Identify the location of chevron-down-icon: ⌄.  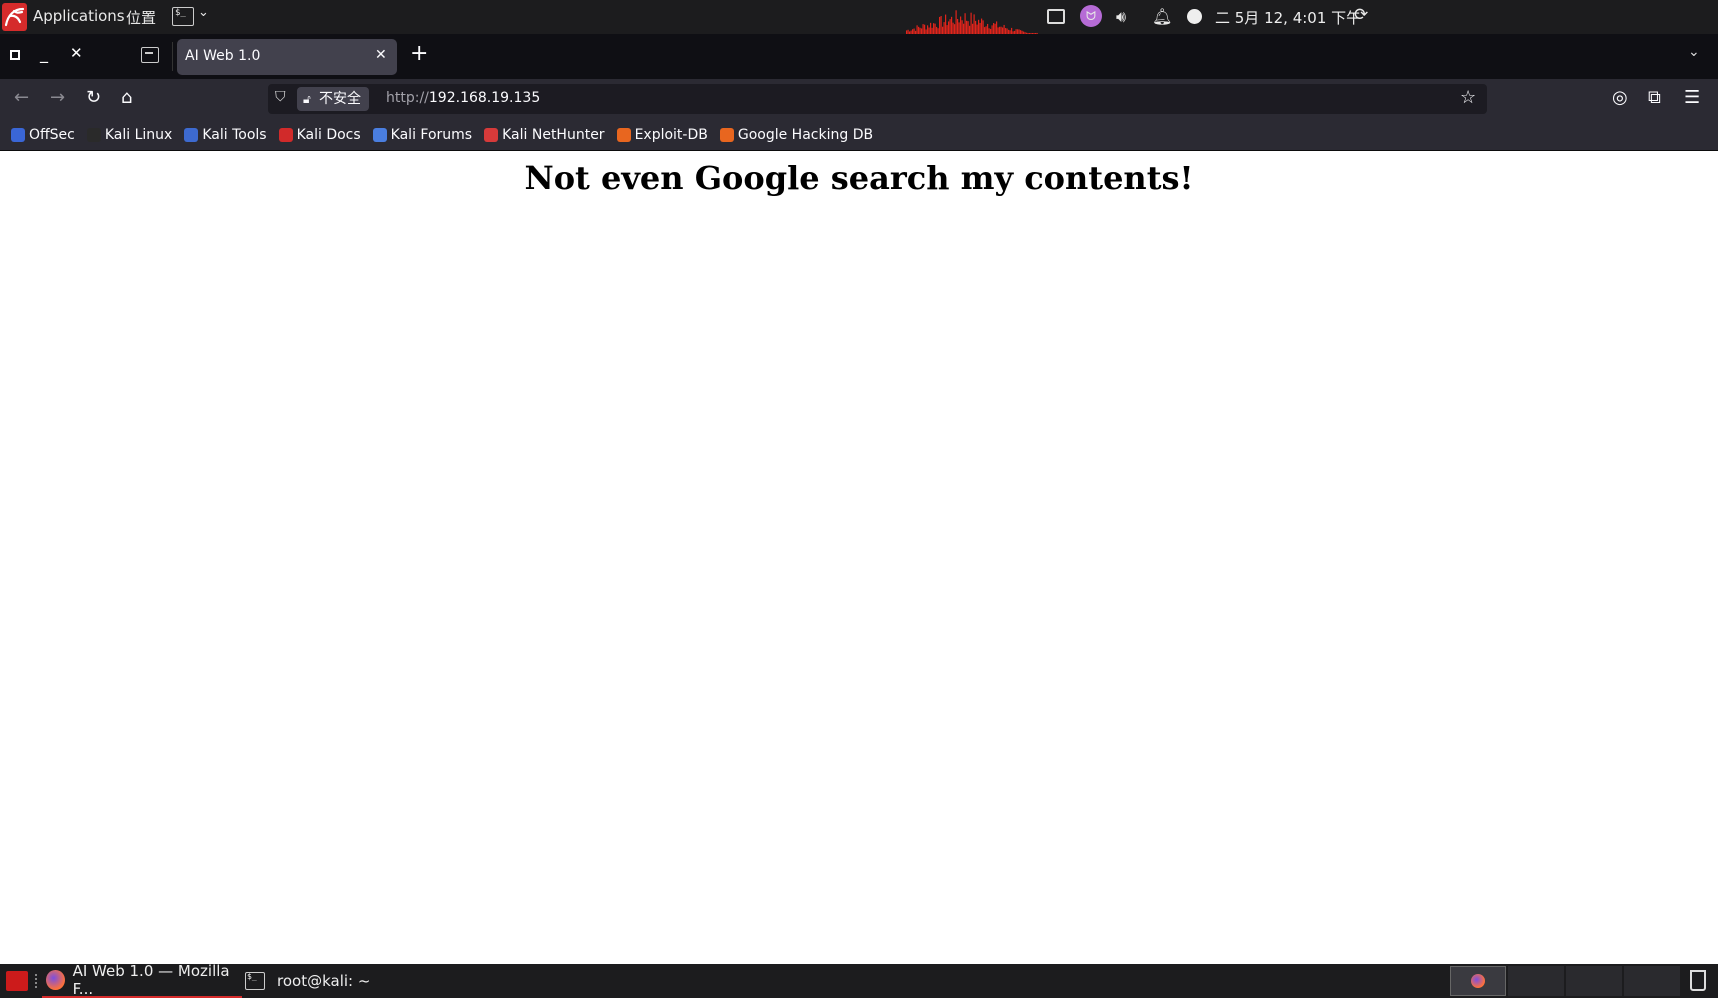
(203, 12).